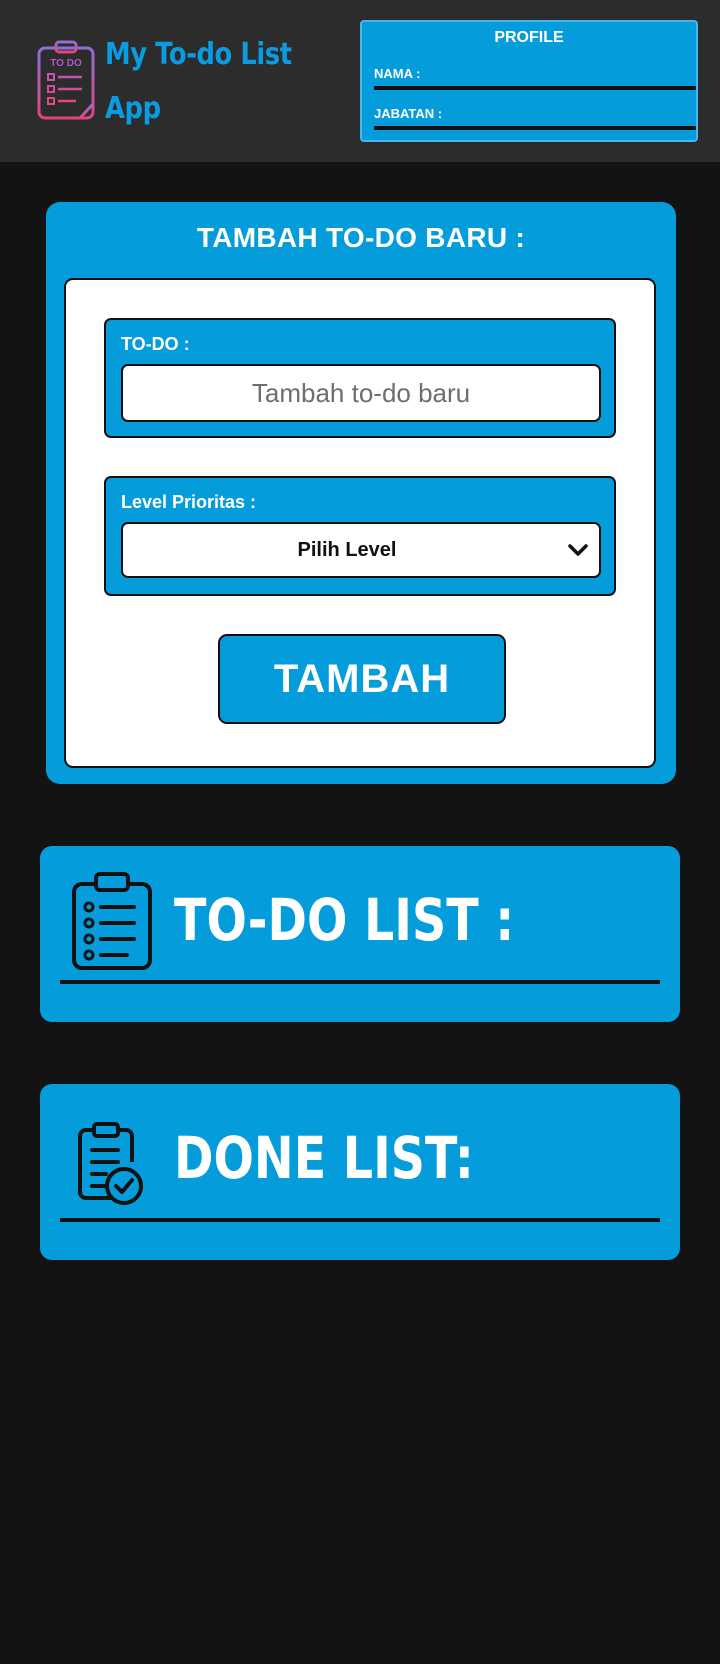 The height and width of the screenshot is (1664, 720). What do you see at coordinates (324, 1158) in the screenshot?
I see `done-list-title: DONE LIST:` at bounding box center [324, 1158].